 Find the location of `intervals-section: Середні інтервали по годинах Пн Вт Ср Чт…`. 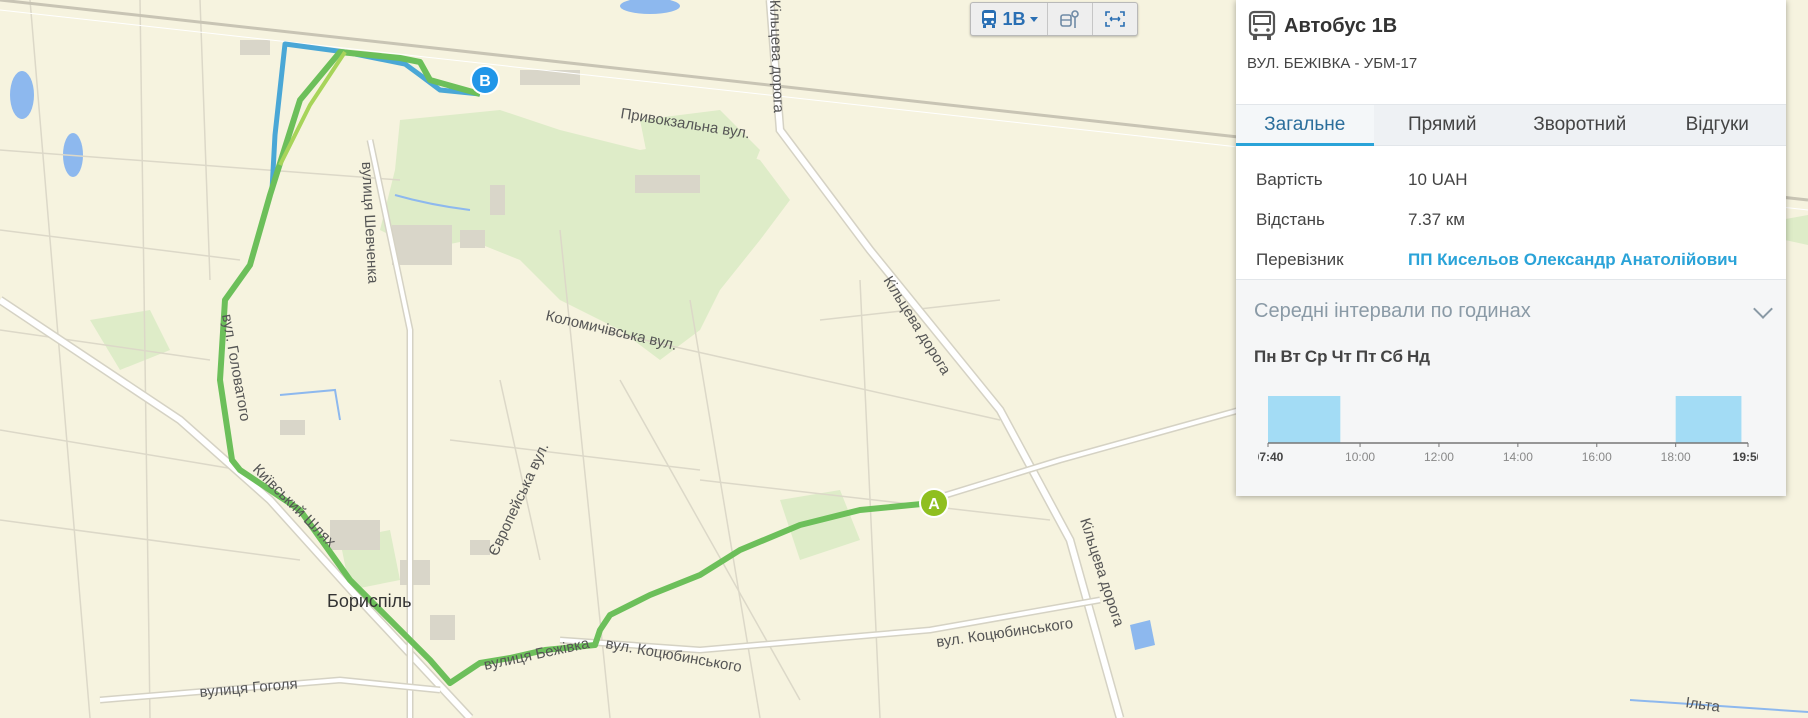

intervals-section: Середні інтервали по годинах Пн Вт Ср Чт… is located at coordinates (1511, 387).